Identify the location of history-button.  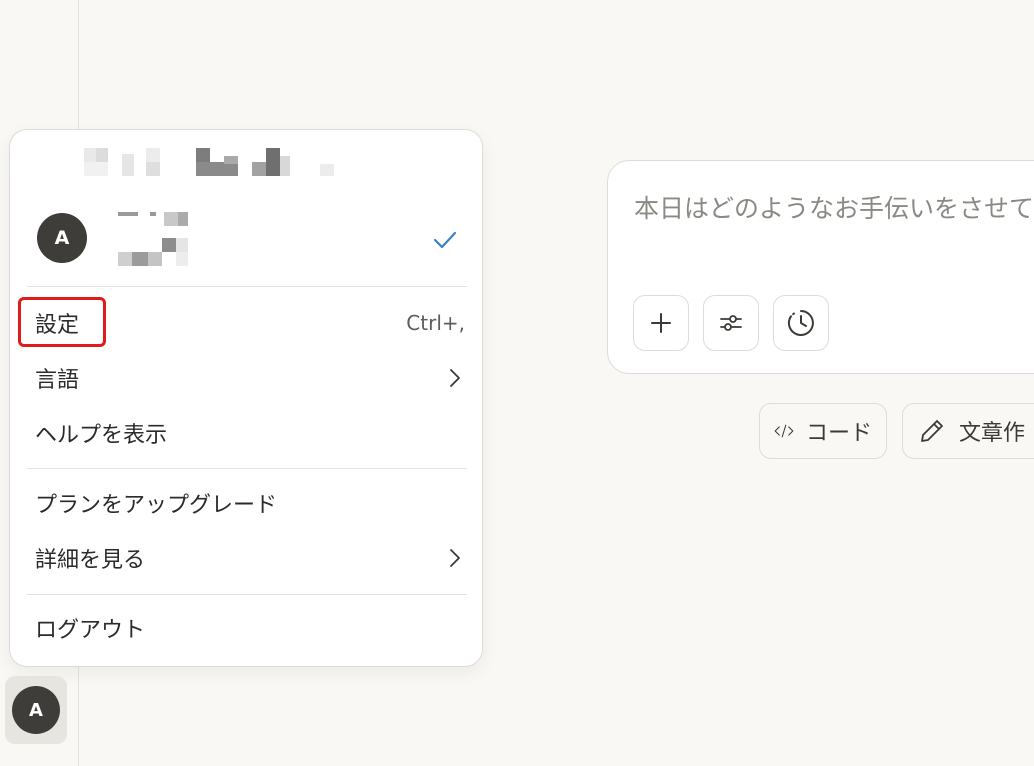
(801, 323).